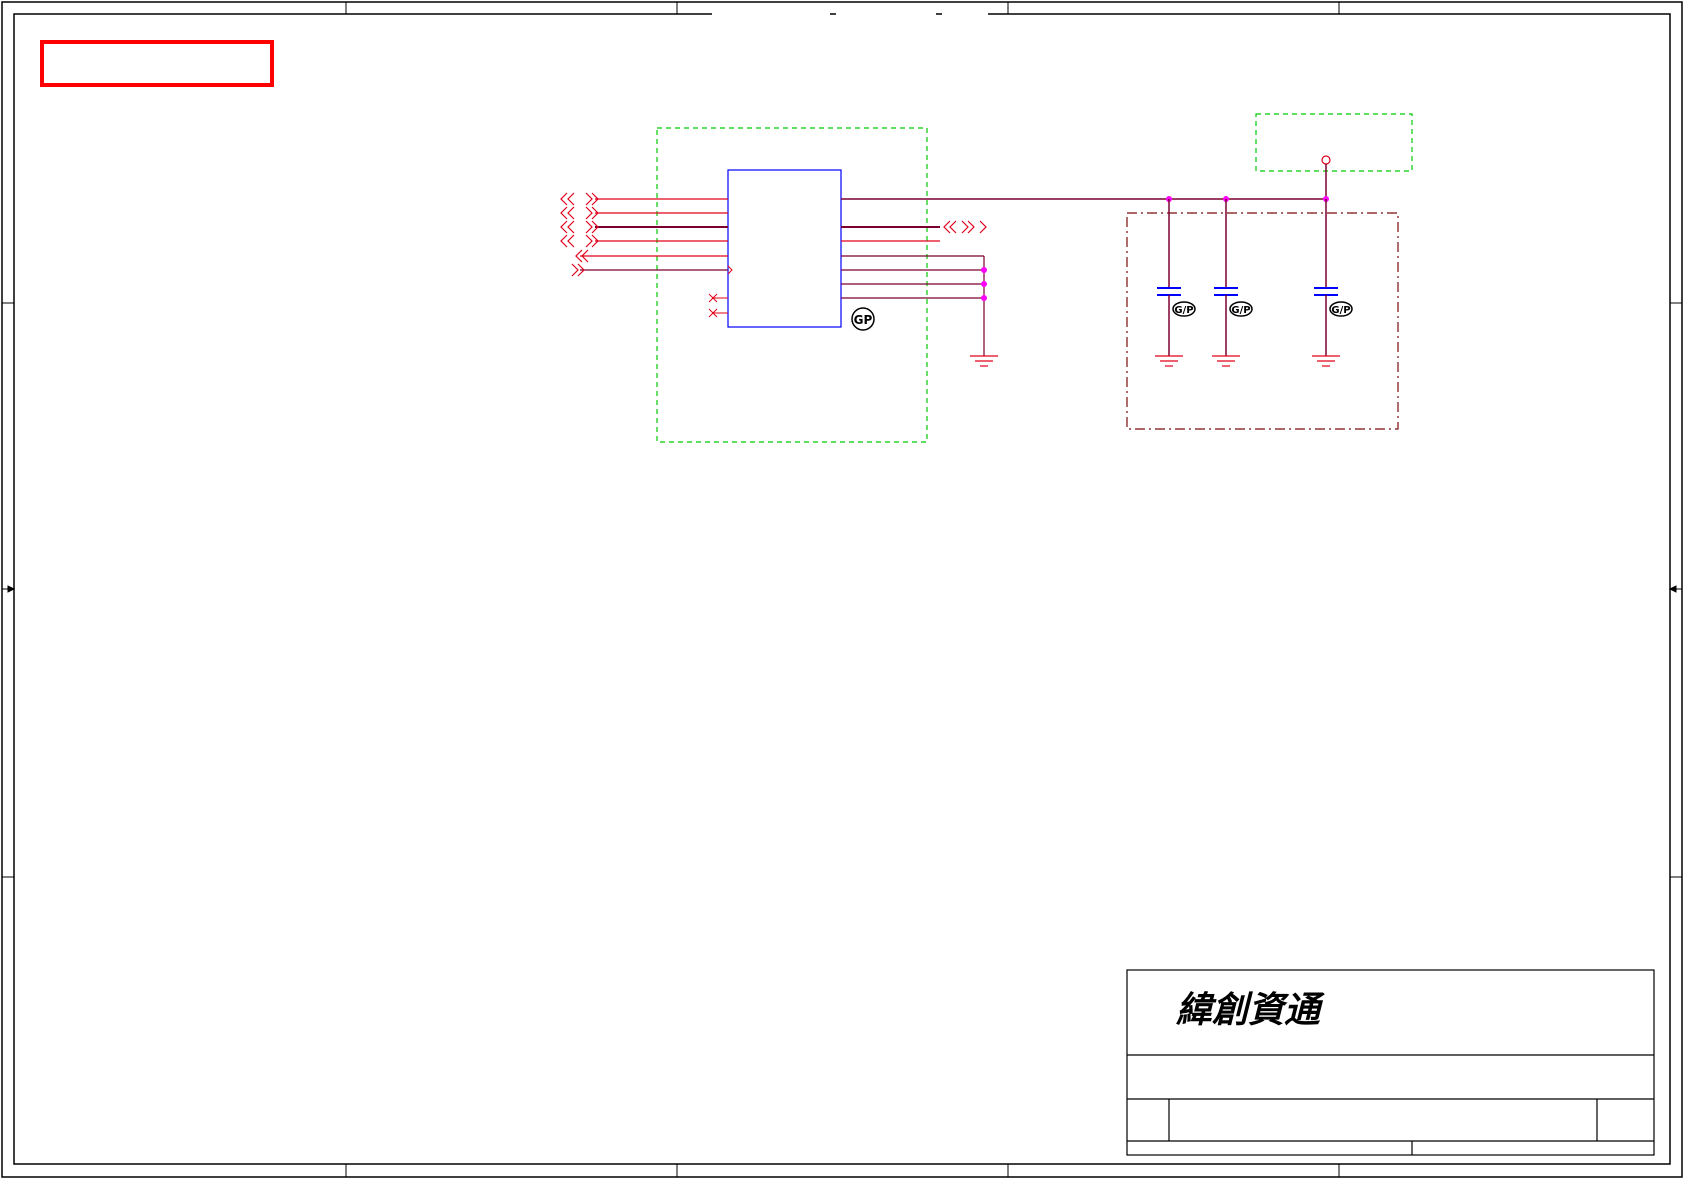  I want to click on capacitor-1: G/P, so click(1175, 281).